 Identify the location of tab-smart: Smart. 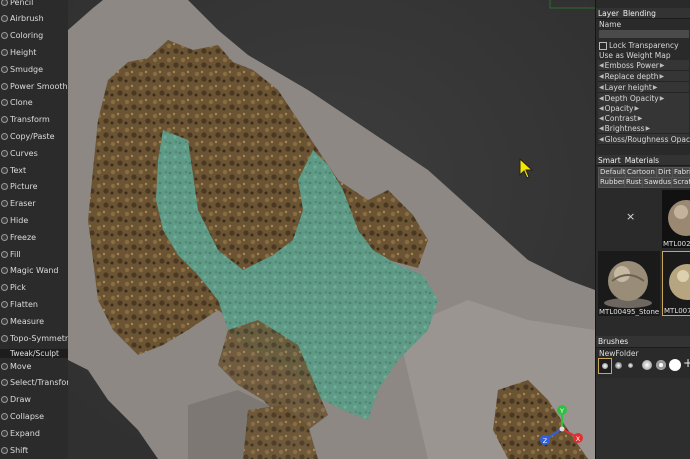
(609, 160).